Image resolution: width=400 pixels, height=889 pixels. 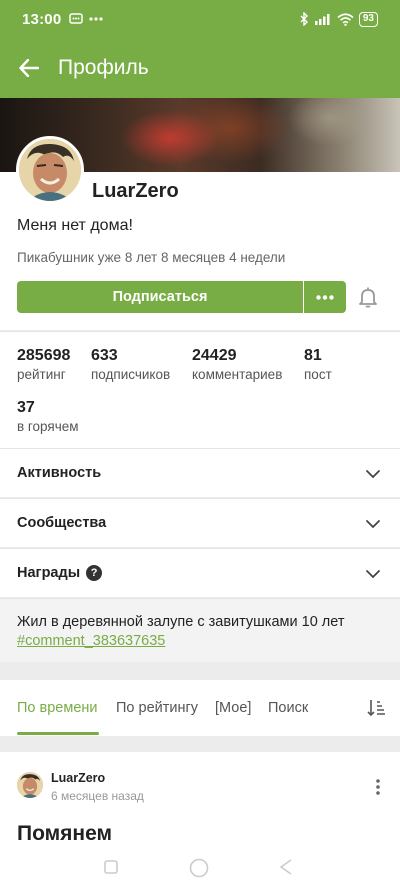 What do you see at coordinates (42, 19) in the screenshot?
I see `status-time: 13:00` at bounding box center [42, 19].